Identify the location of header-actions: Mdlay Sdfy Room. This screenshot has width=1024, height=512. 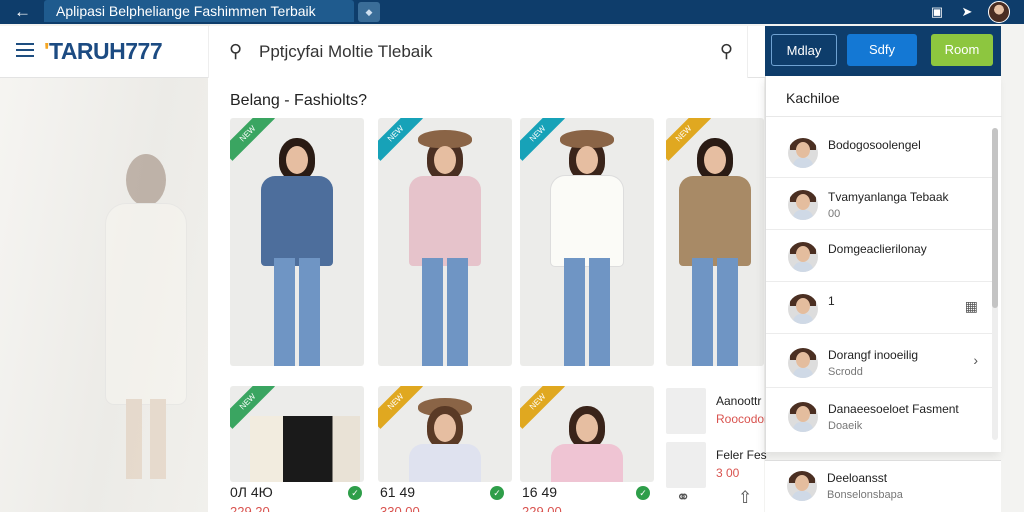
(883, 51).